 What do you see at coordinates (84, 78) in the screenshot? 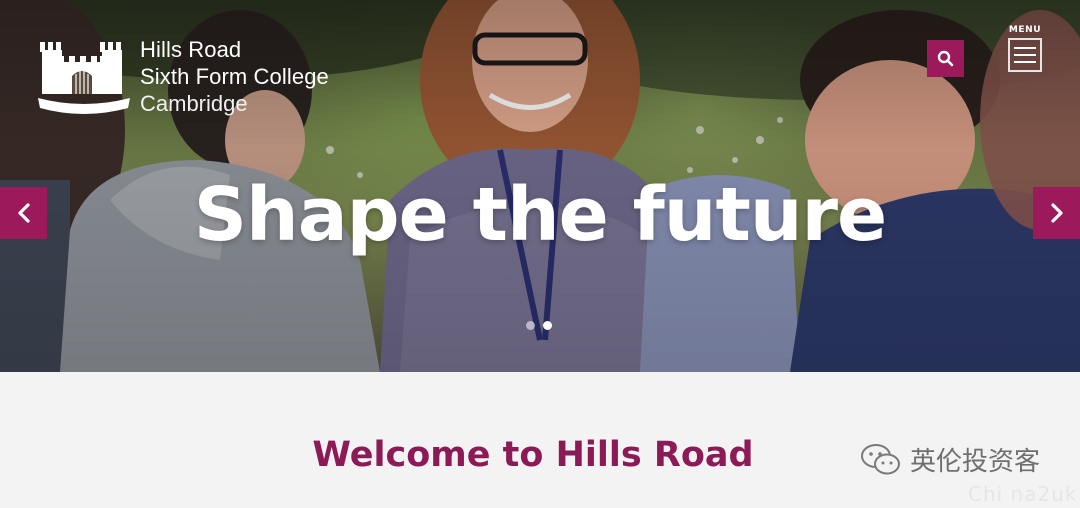
I see `castle-crest-icon` at bounding box center [84, 78].